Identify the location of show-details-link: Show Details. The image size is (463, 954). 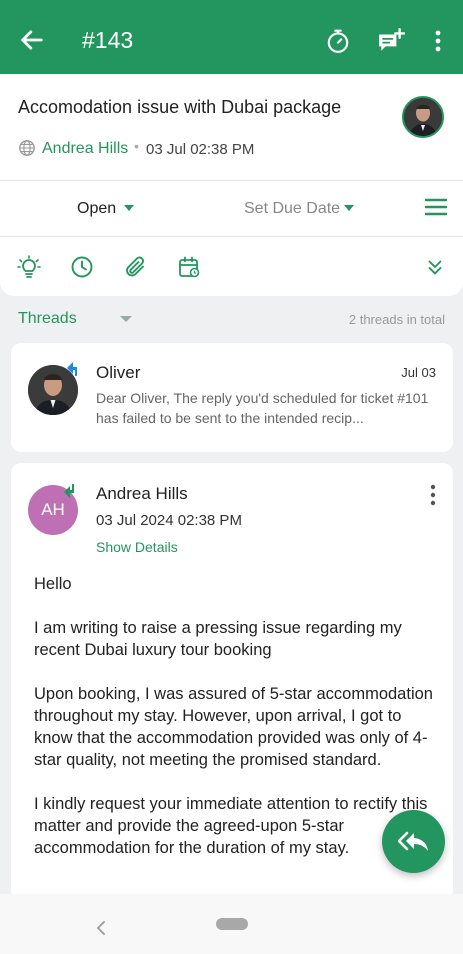
(137, 547).